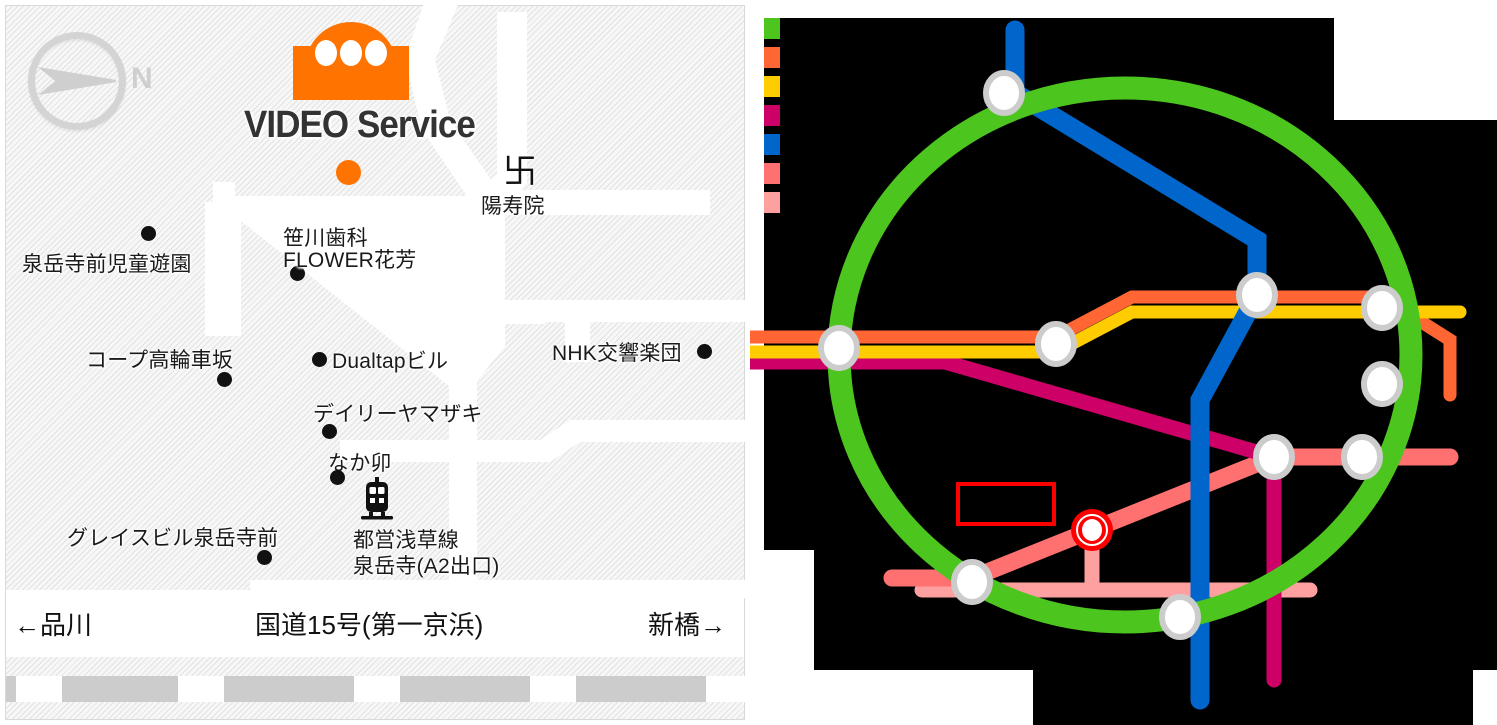 The image size is (1497, 725). What do you see at coordinates (1006, 504) in the screenshot?
I see `highlight-rectangle` at bounding box center [1006, 504].